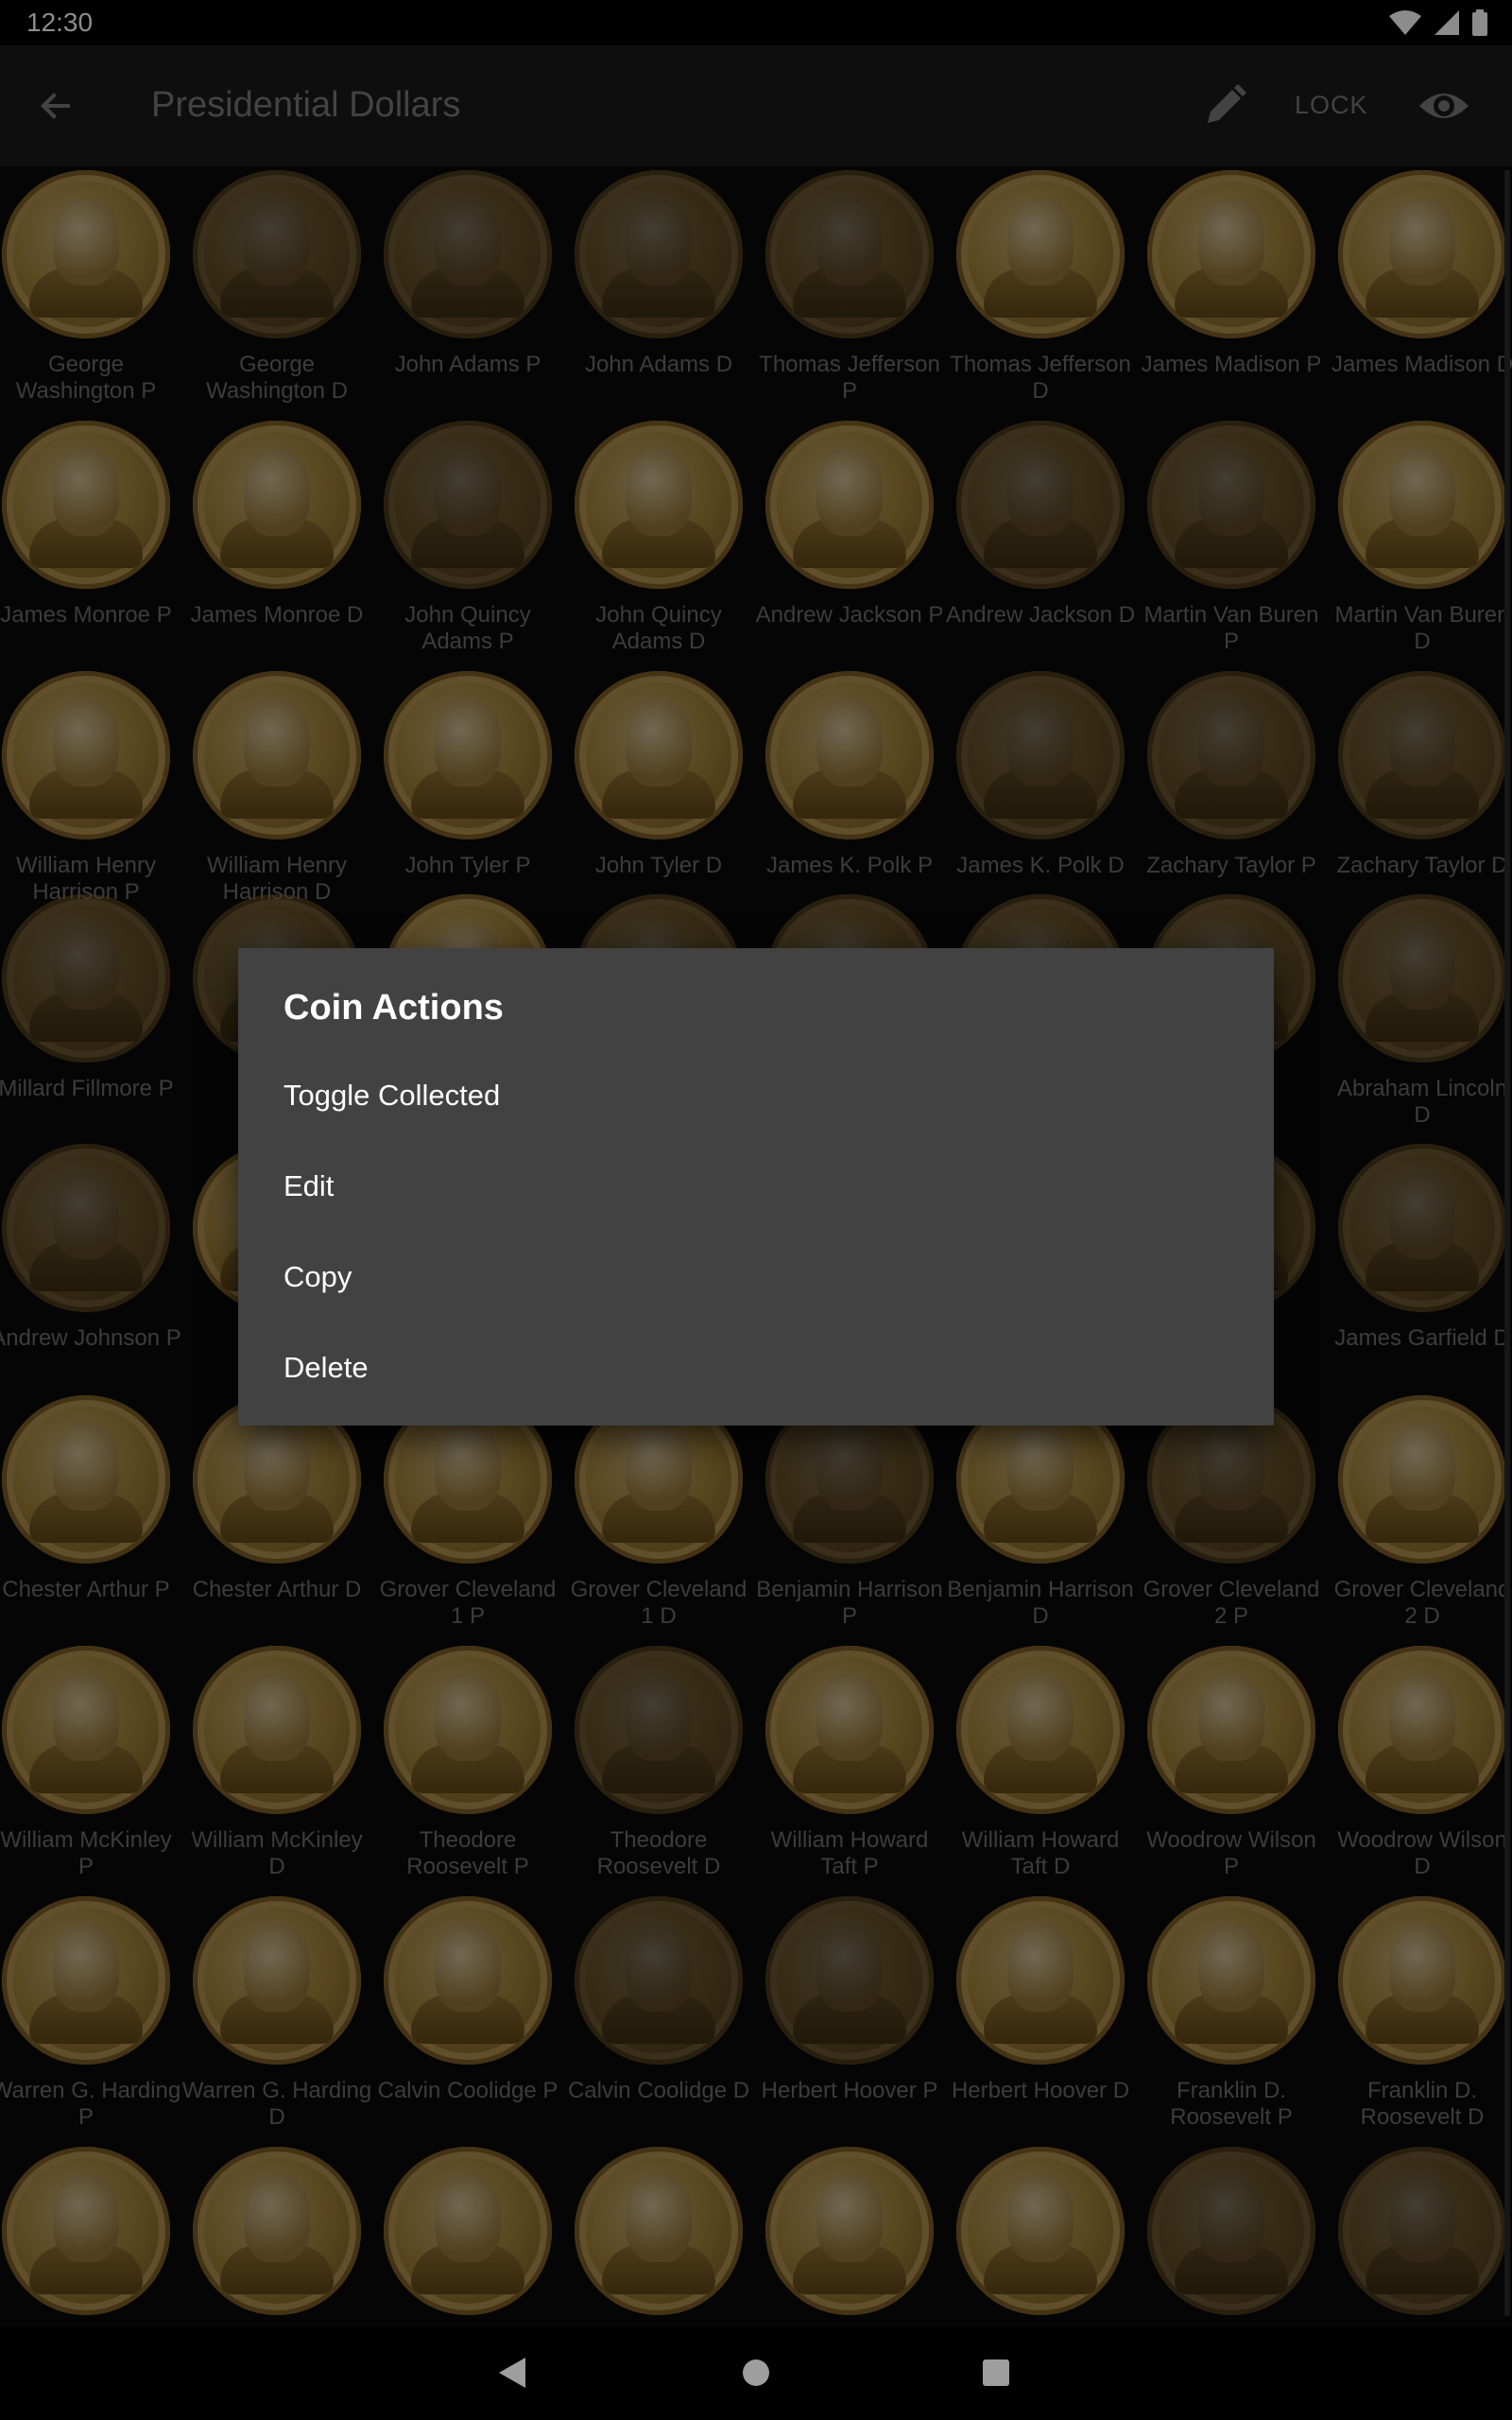 This screenshot has height=2420, width=1512. I want to click on dialog-title: Coin Actions, so click(394, 1008).